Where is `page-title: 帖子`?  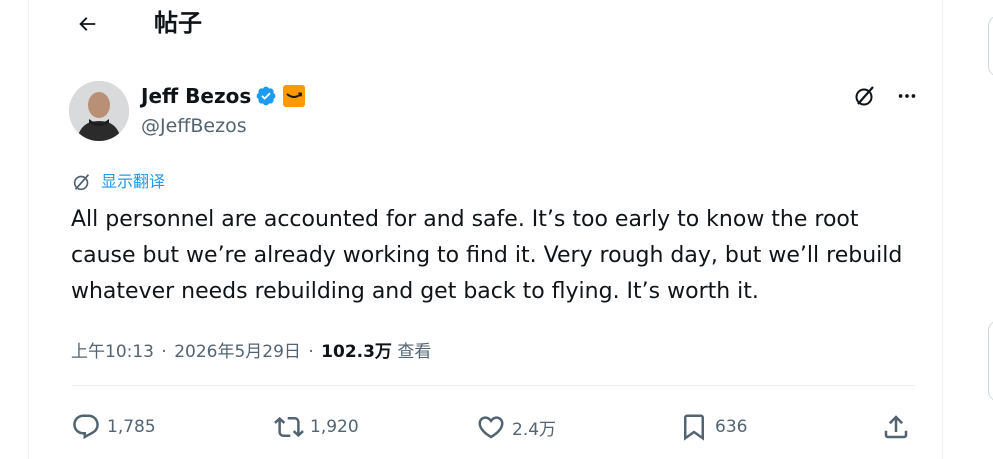 page-title: 帖子 is located at coordinates (178, 23).